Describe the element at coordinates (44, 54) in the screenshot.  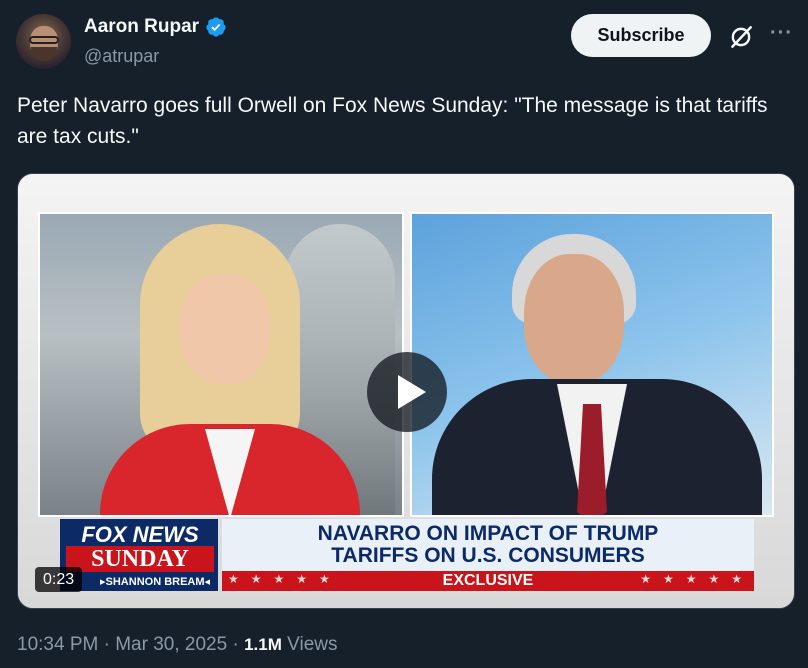
I see `avatar-beard` at that location.